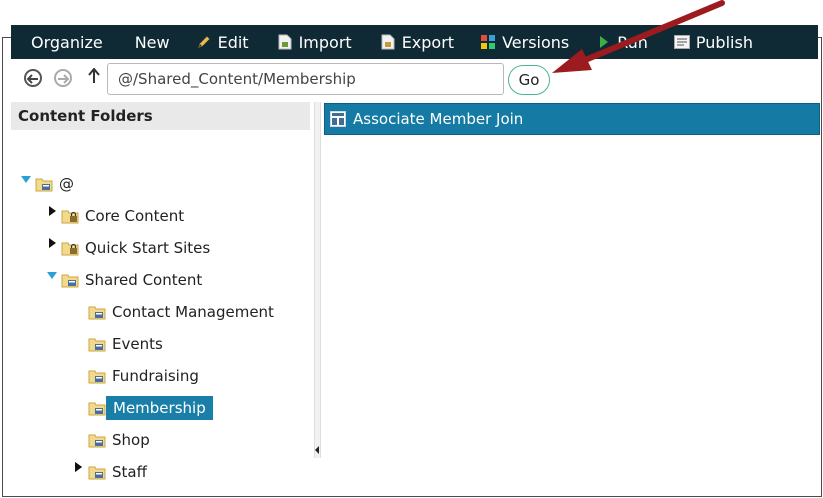  Describe the element at coordinates (724, 42) in the screenshot. I see `publish-label: Publish` at that location.